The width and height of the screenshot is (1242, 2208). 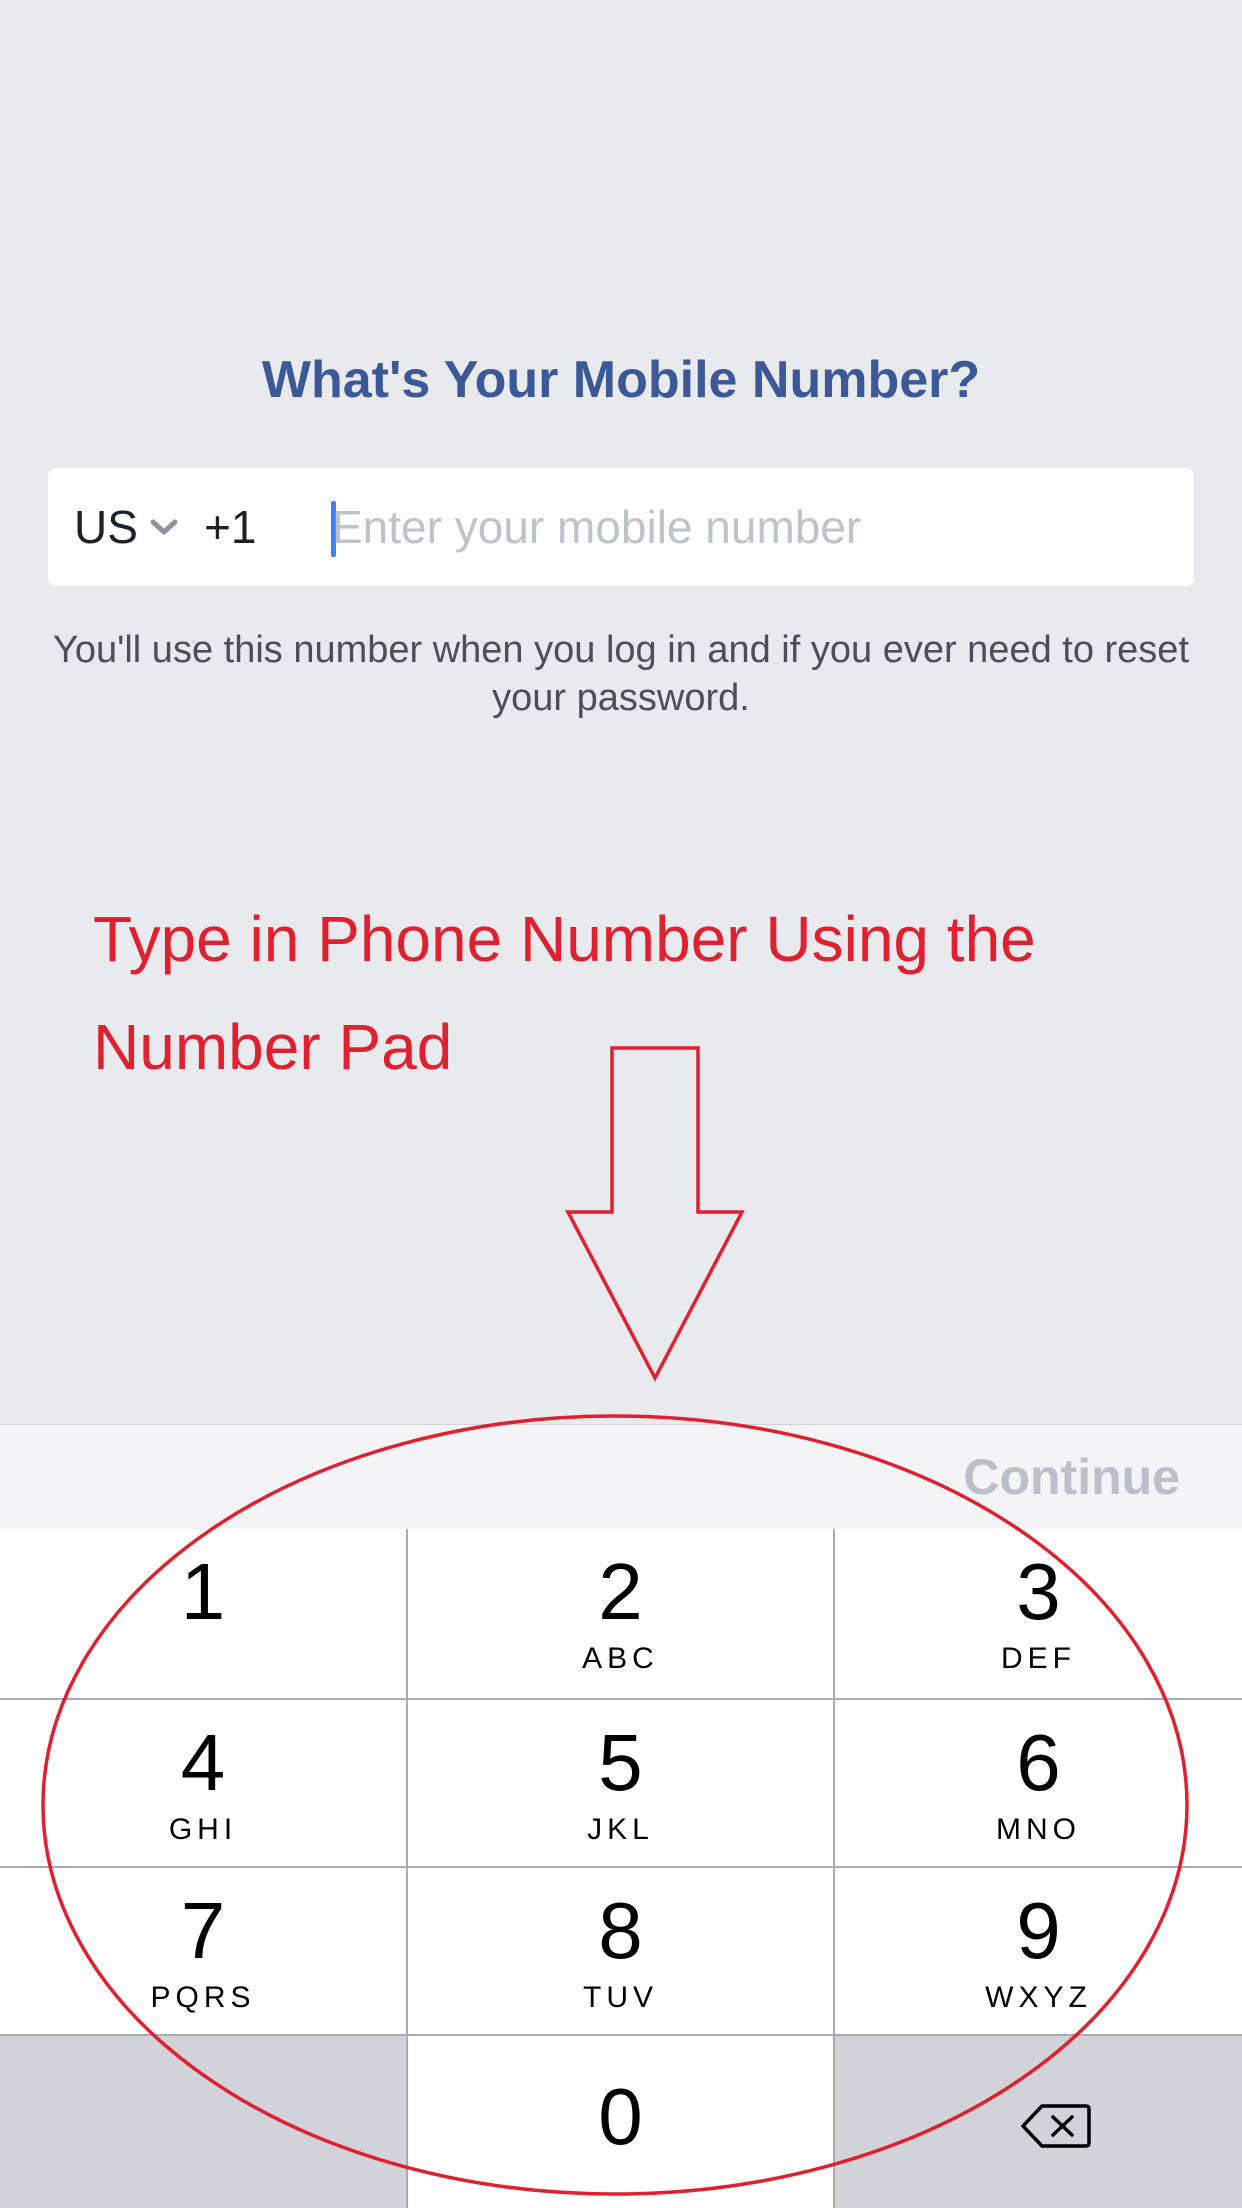 I want to click on keyboard-accessory-bar: Continue, so click(x=621, y=1477).